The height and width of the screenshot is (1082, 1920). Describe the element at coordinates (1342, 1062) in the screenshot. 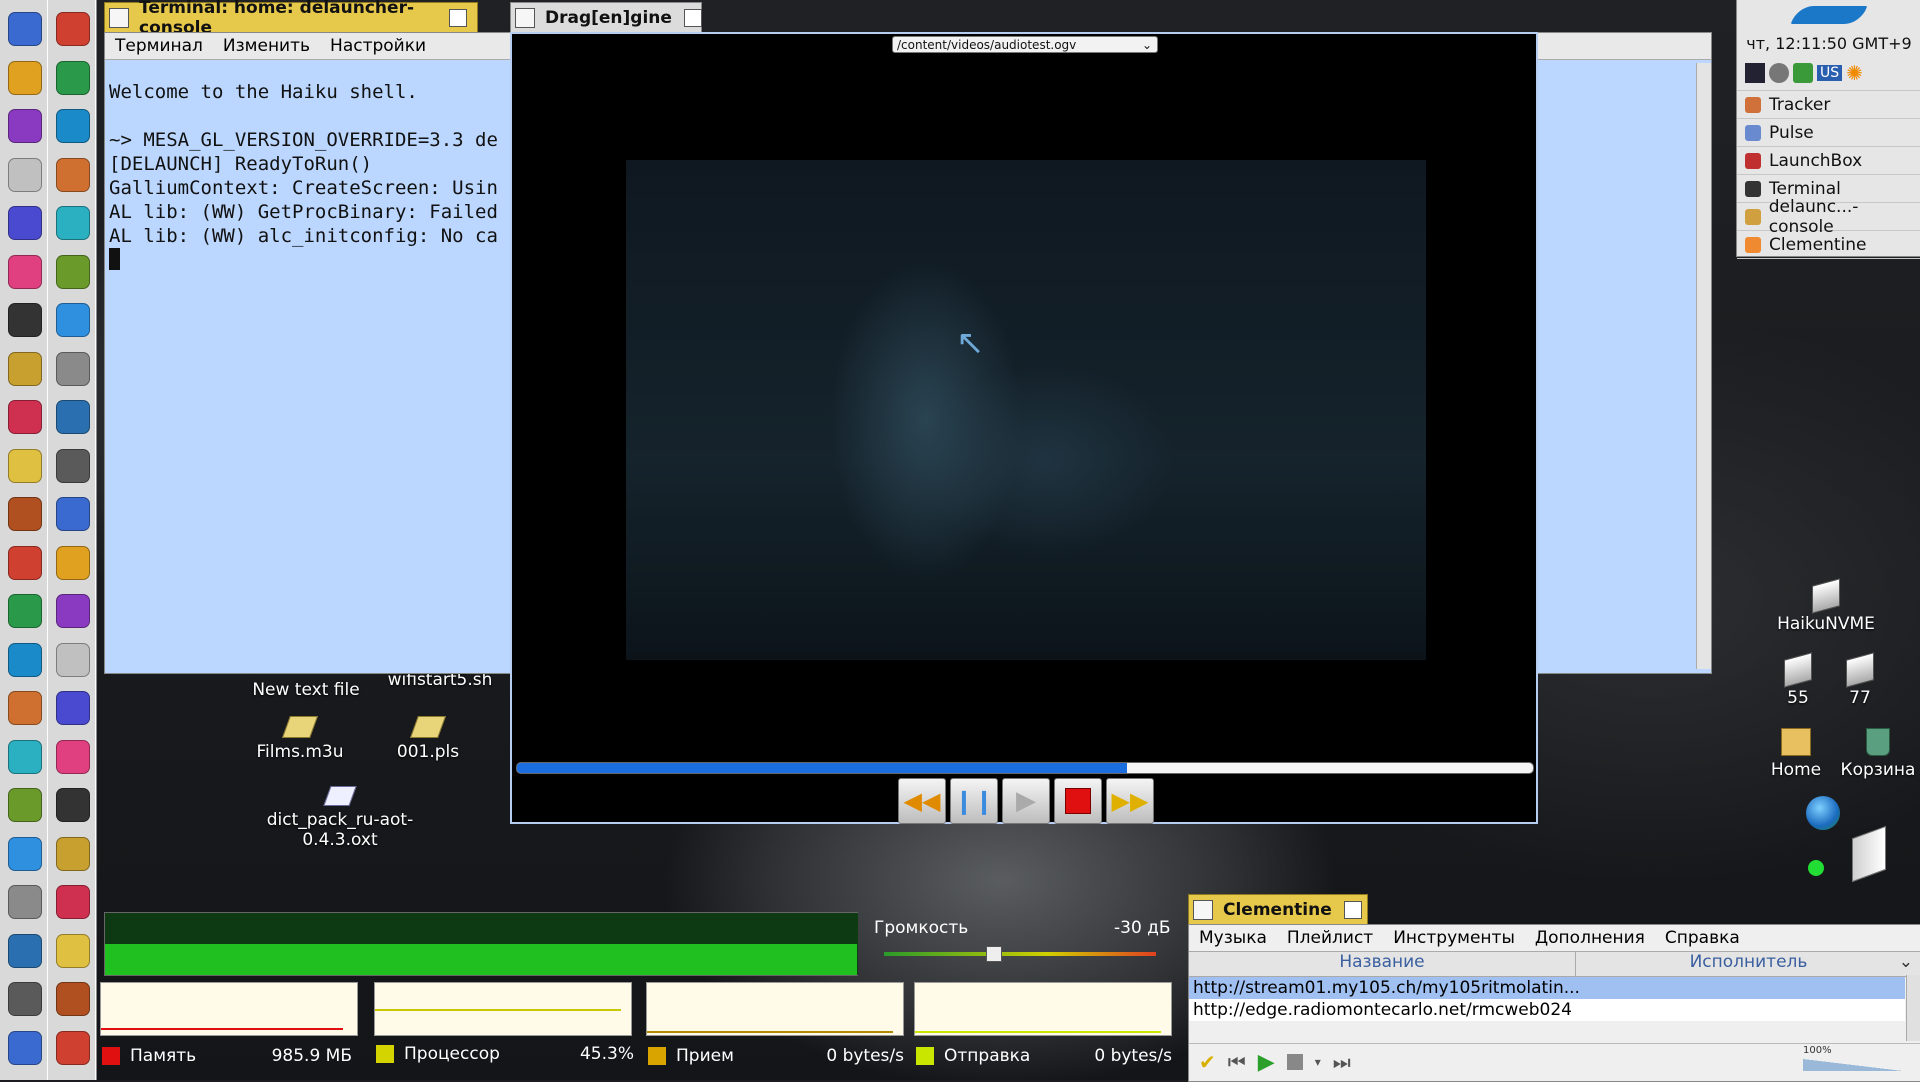

I see `next-track-icon: ⏭` at that location.